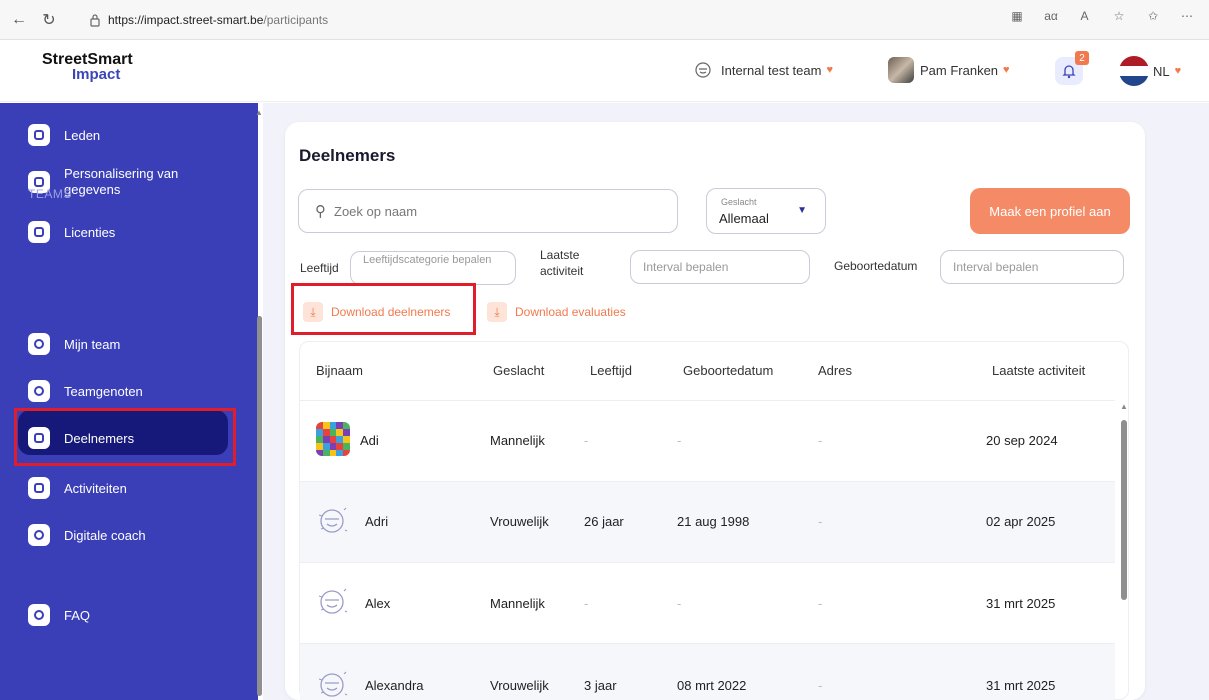 The width and height of the screenshot is (1209, 700). Describe the element at coordinates (1032, 267) in the screenshot. I see `birthdate-filter-input: Interval bepalen` at that location.